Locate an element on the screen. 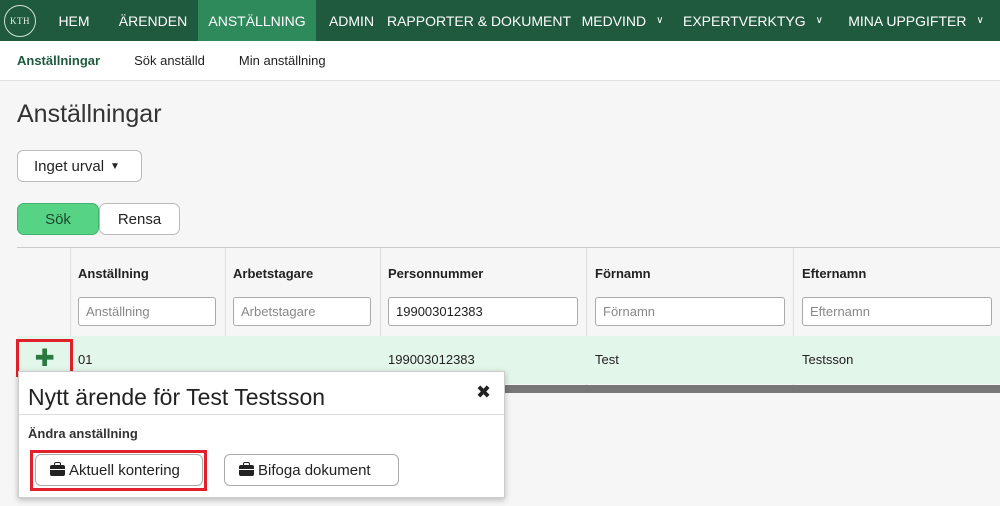  cell-anstallning: 01 is located at coordinates (85, 359).